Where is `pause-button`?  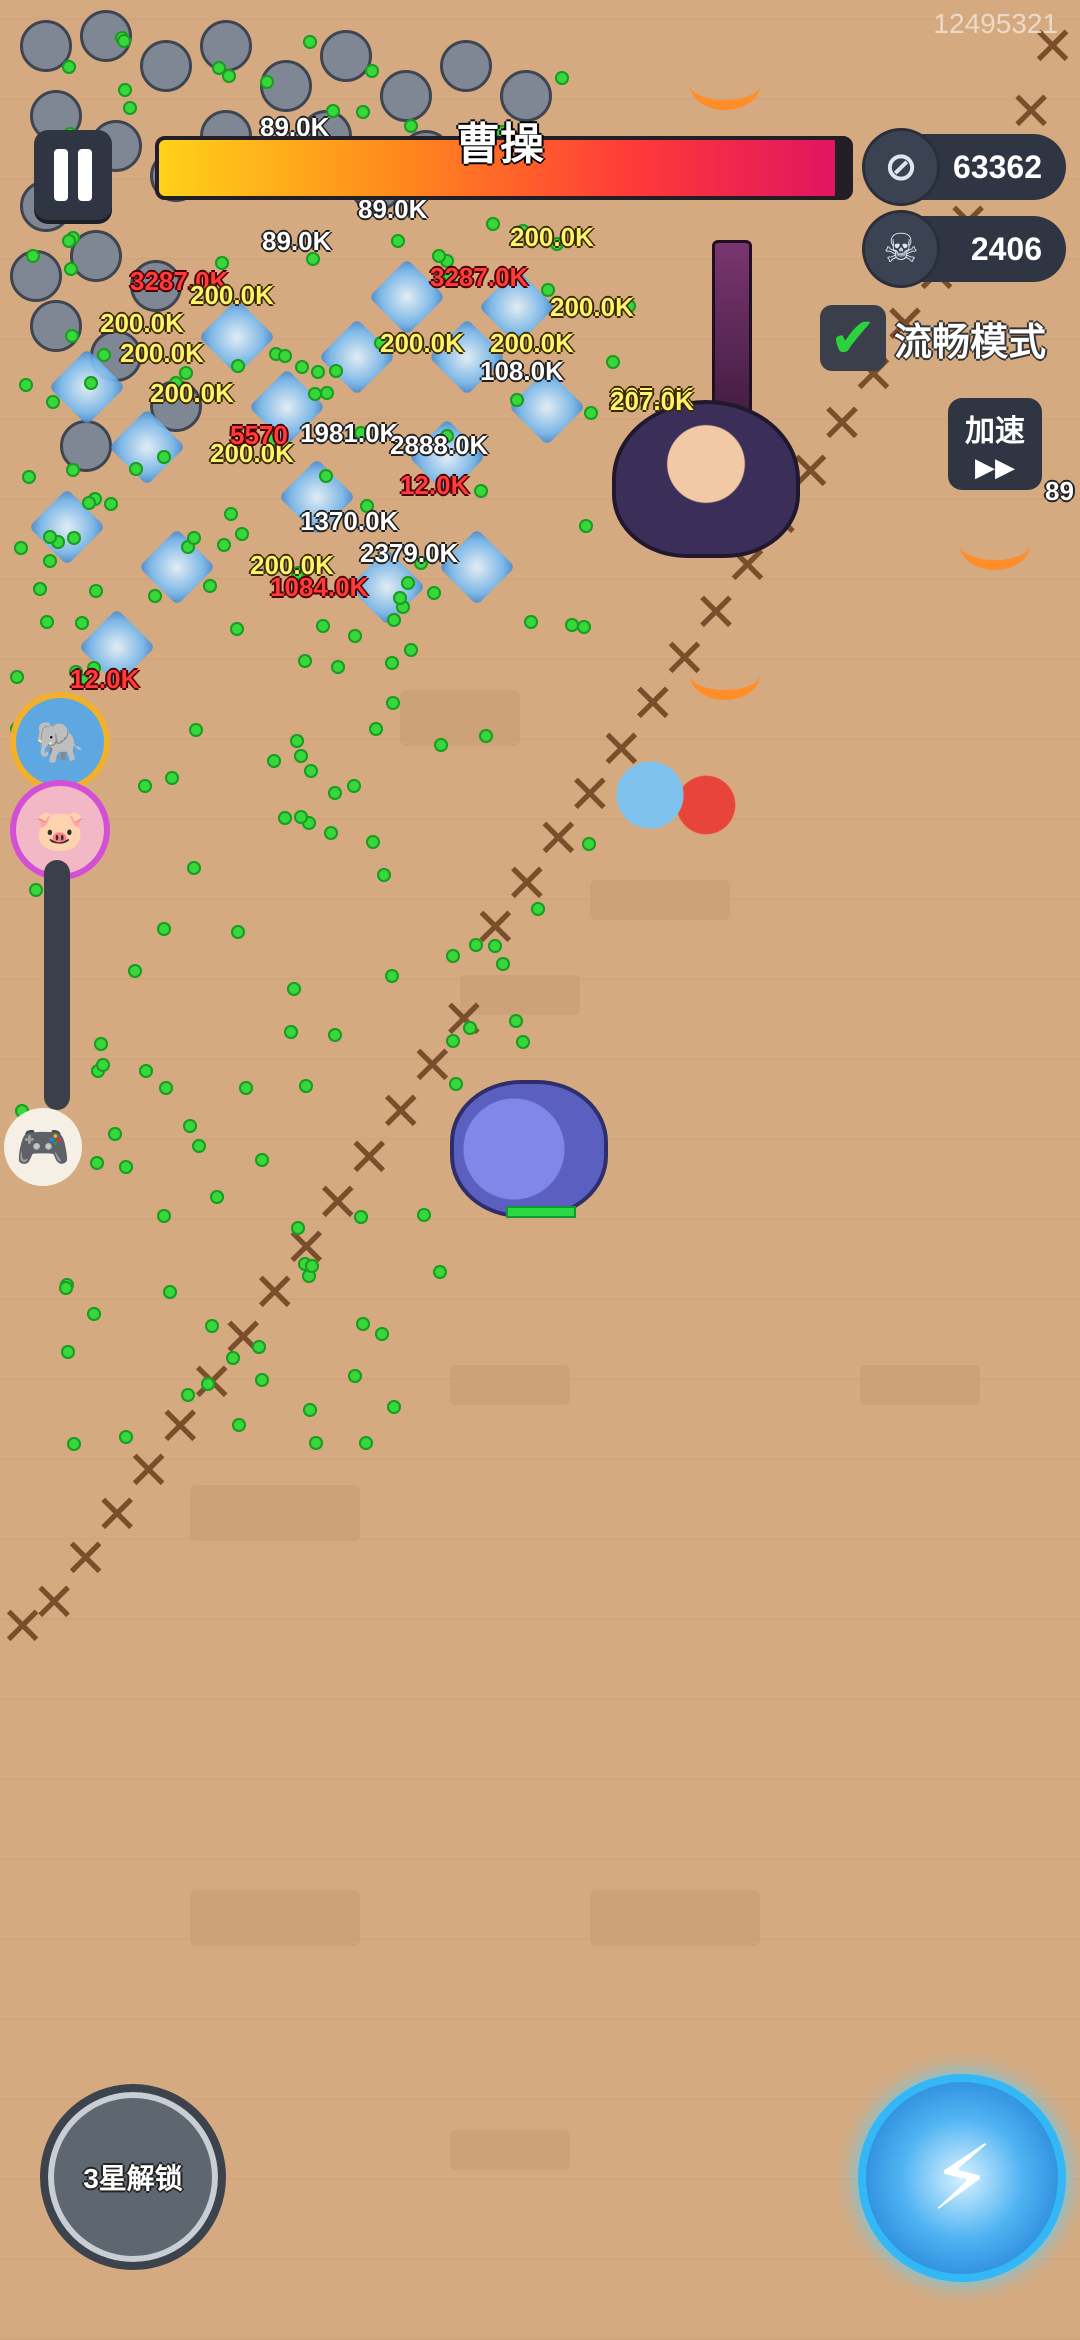
pause-button is located at coordinates (73, 175).